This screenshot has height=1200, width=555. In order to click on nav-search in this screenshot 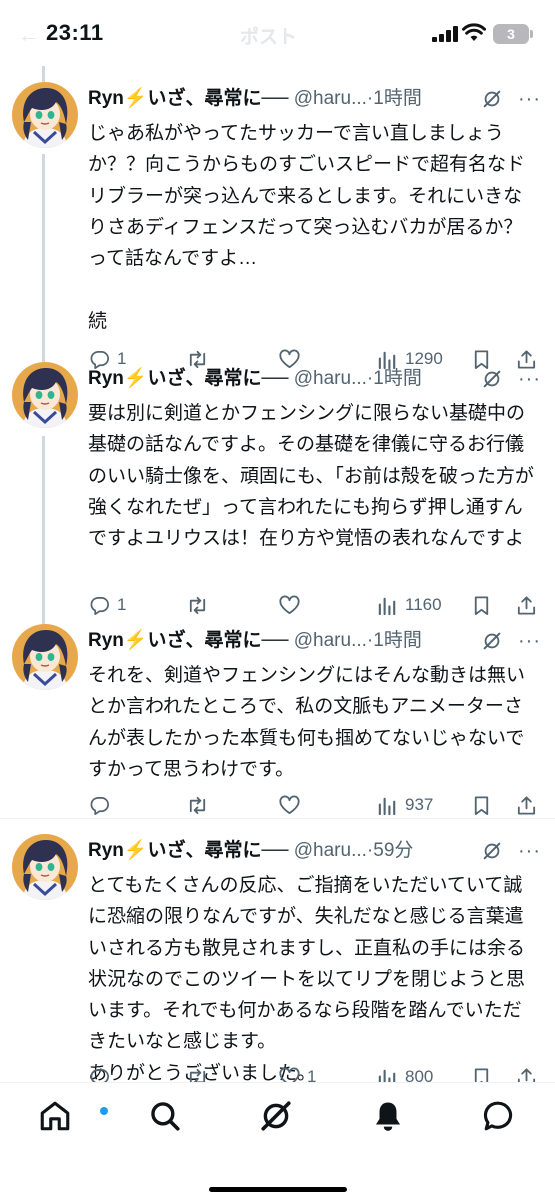, I will do `click(165, 1116)`.